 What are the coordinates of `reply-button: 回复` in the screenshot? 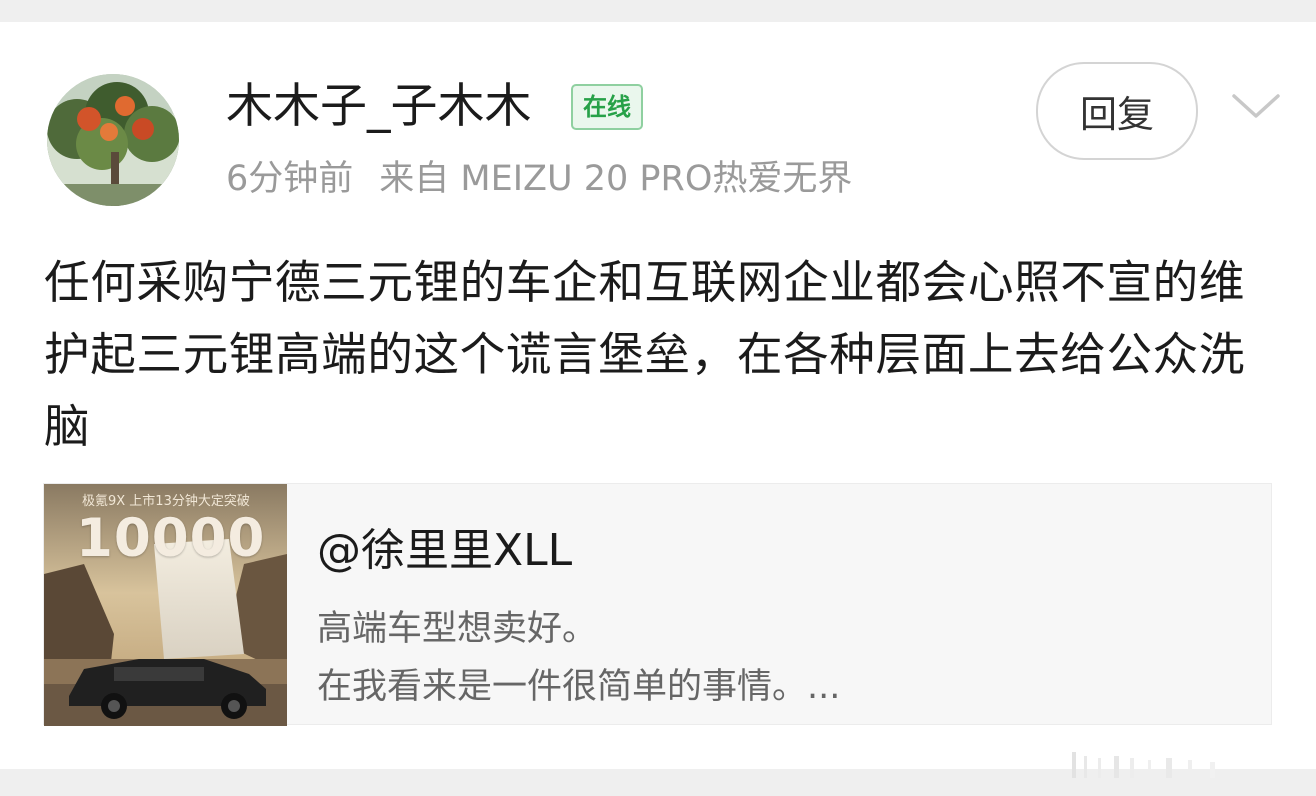 It's located at (1117, 111).